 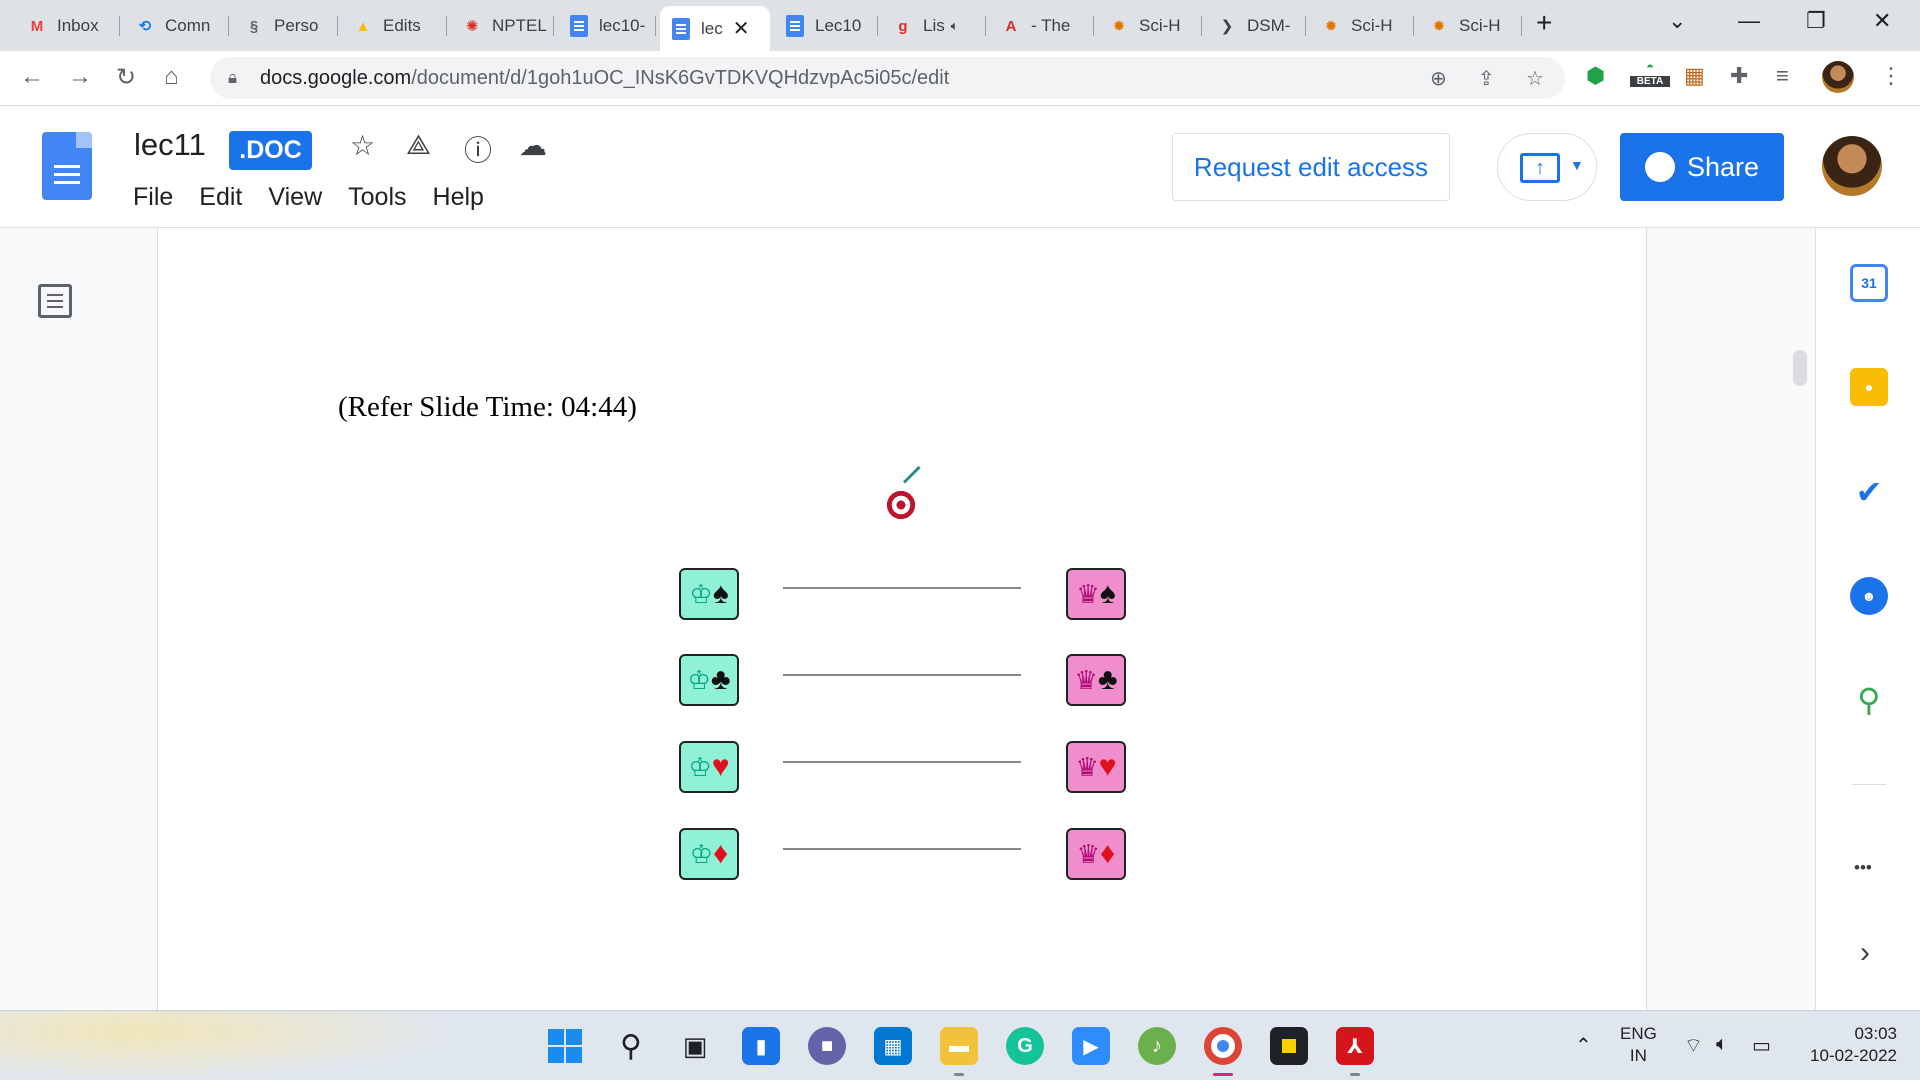 I want to click on docs-icon, so click(x=579, y=26).